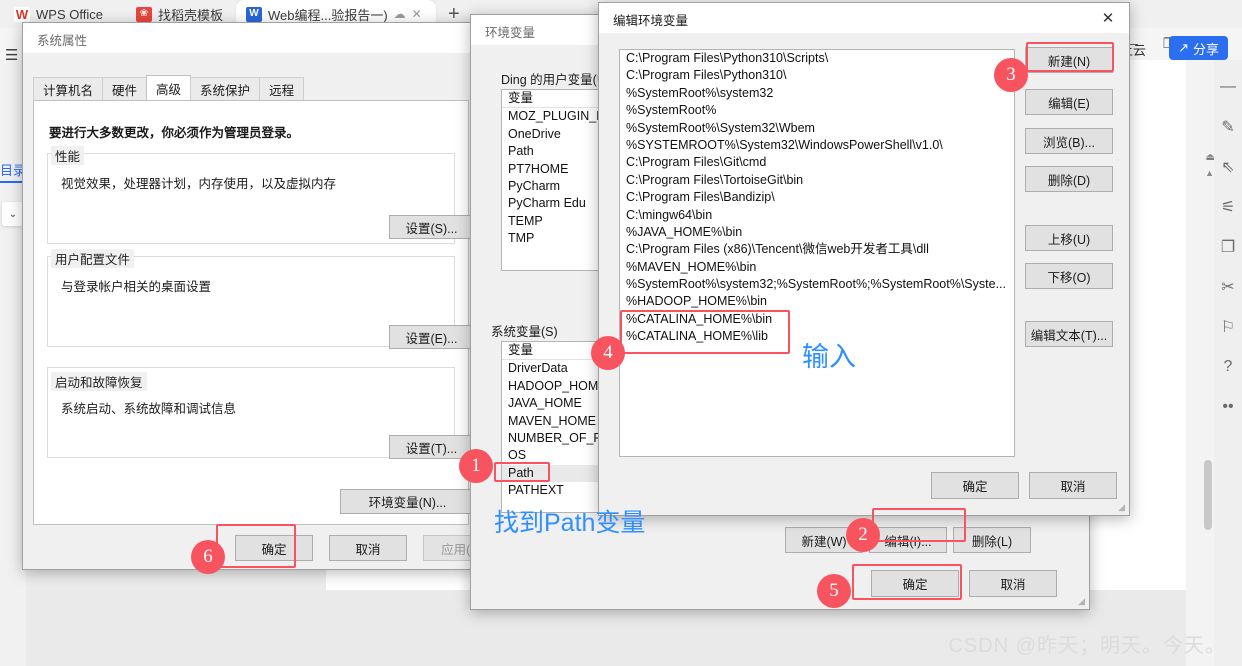 This screenshot has width=1242, height=666. I want to click on system-properties-titlebar: 系统属性, so click(250, 38).